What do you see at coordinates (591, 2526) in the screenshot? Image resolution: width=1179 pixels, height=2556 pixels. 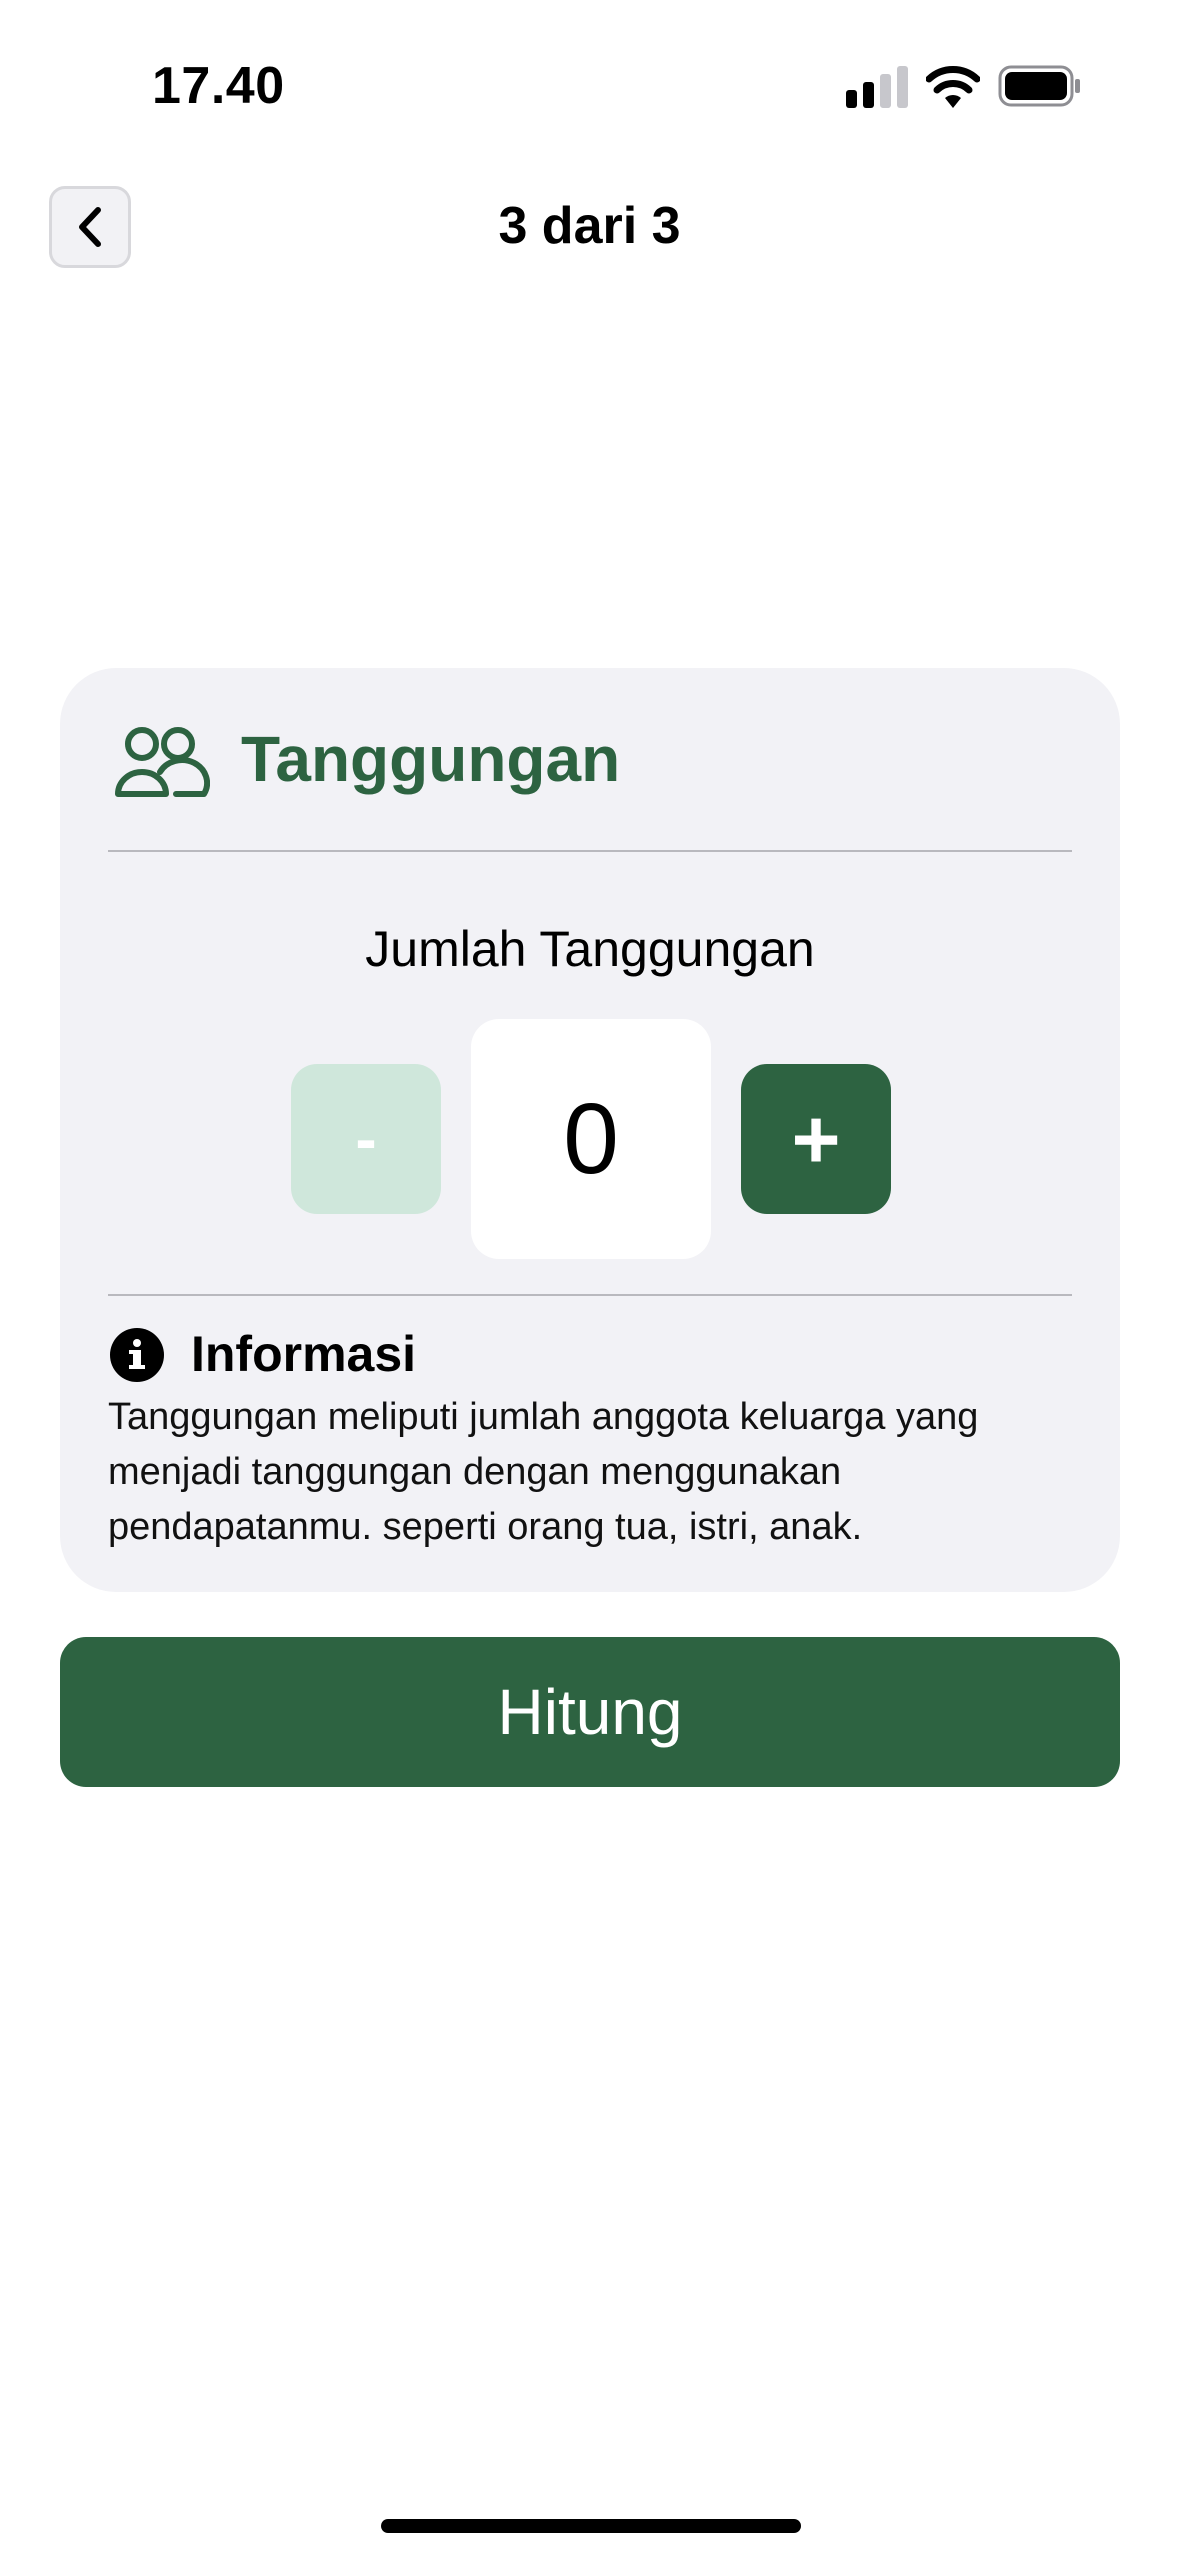 I see `home-indicator` at bounding box center [591, 2526].